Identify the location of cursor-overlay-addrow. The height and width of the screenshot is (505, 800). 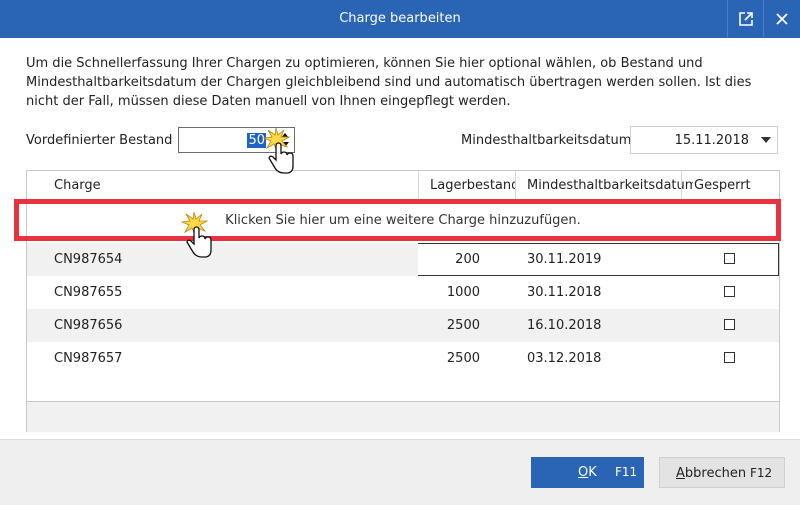
(196, 234).